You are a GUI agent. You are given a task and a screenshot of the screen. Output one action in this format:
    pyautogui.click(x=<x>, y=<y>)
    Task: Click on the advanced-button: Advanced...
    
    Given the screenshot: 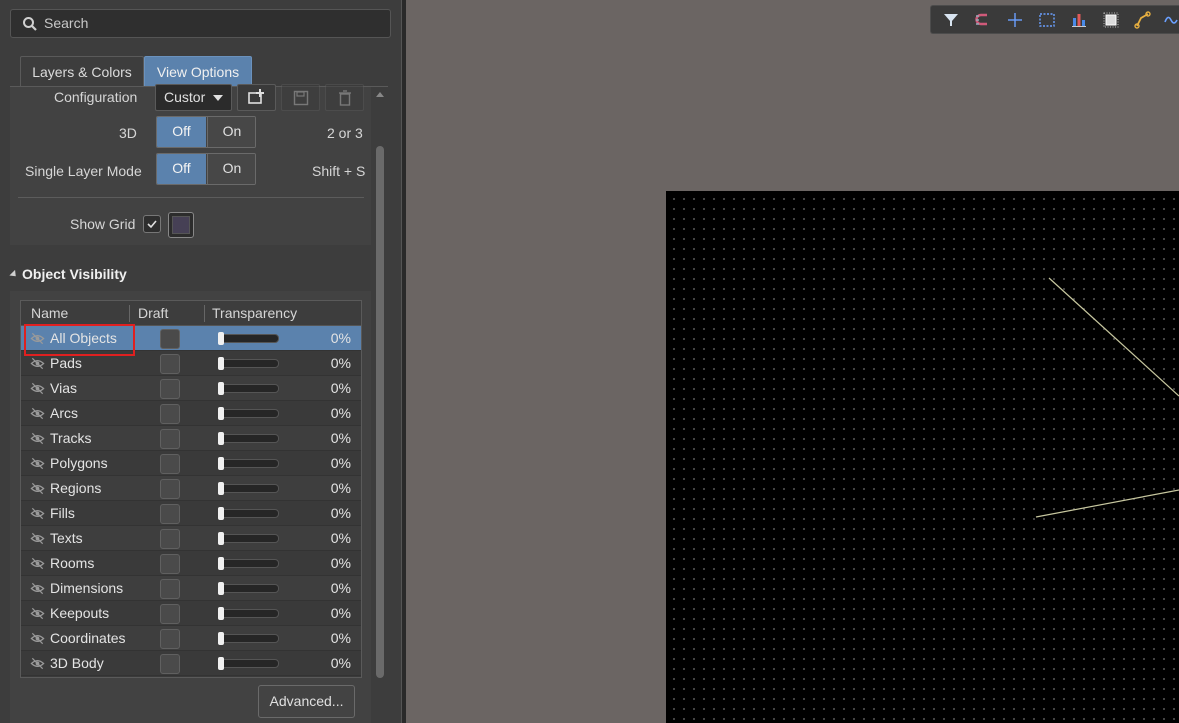 What is the action you would take?
    pyautogui.click(x=306, y=701)
    